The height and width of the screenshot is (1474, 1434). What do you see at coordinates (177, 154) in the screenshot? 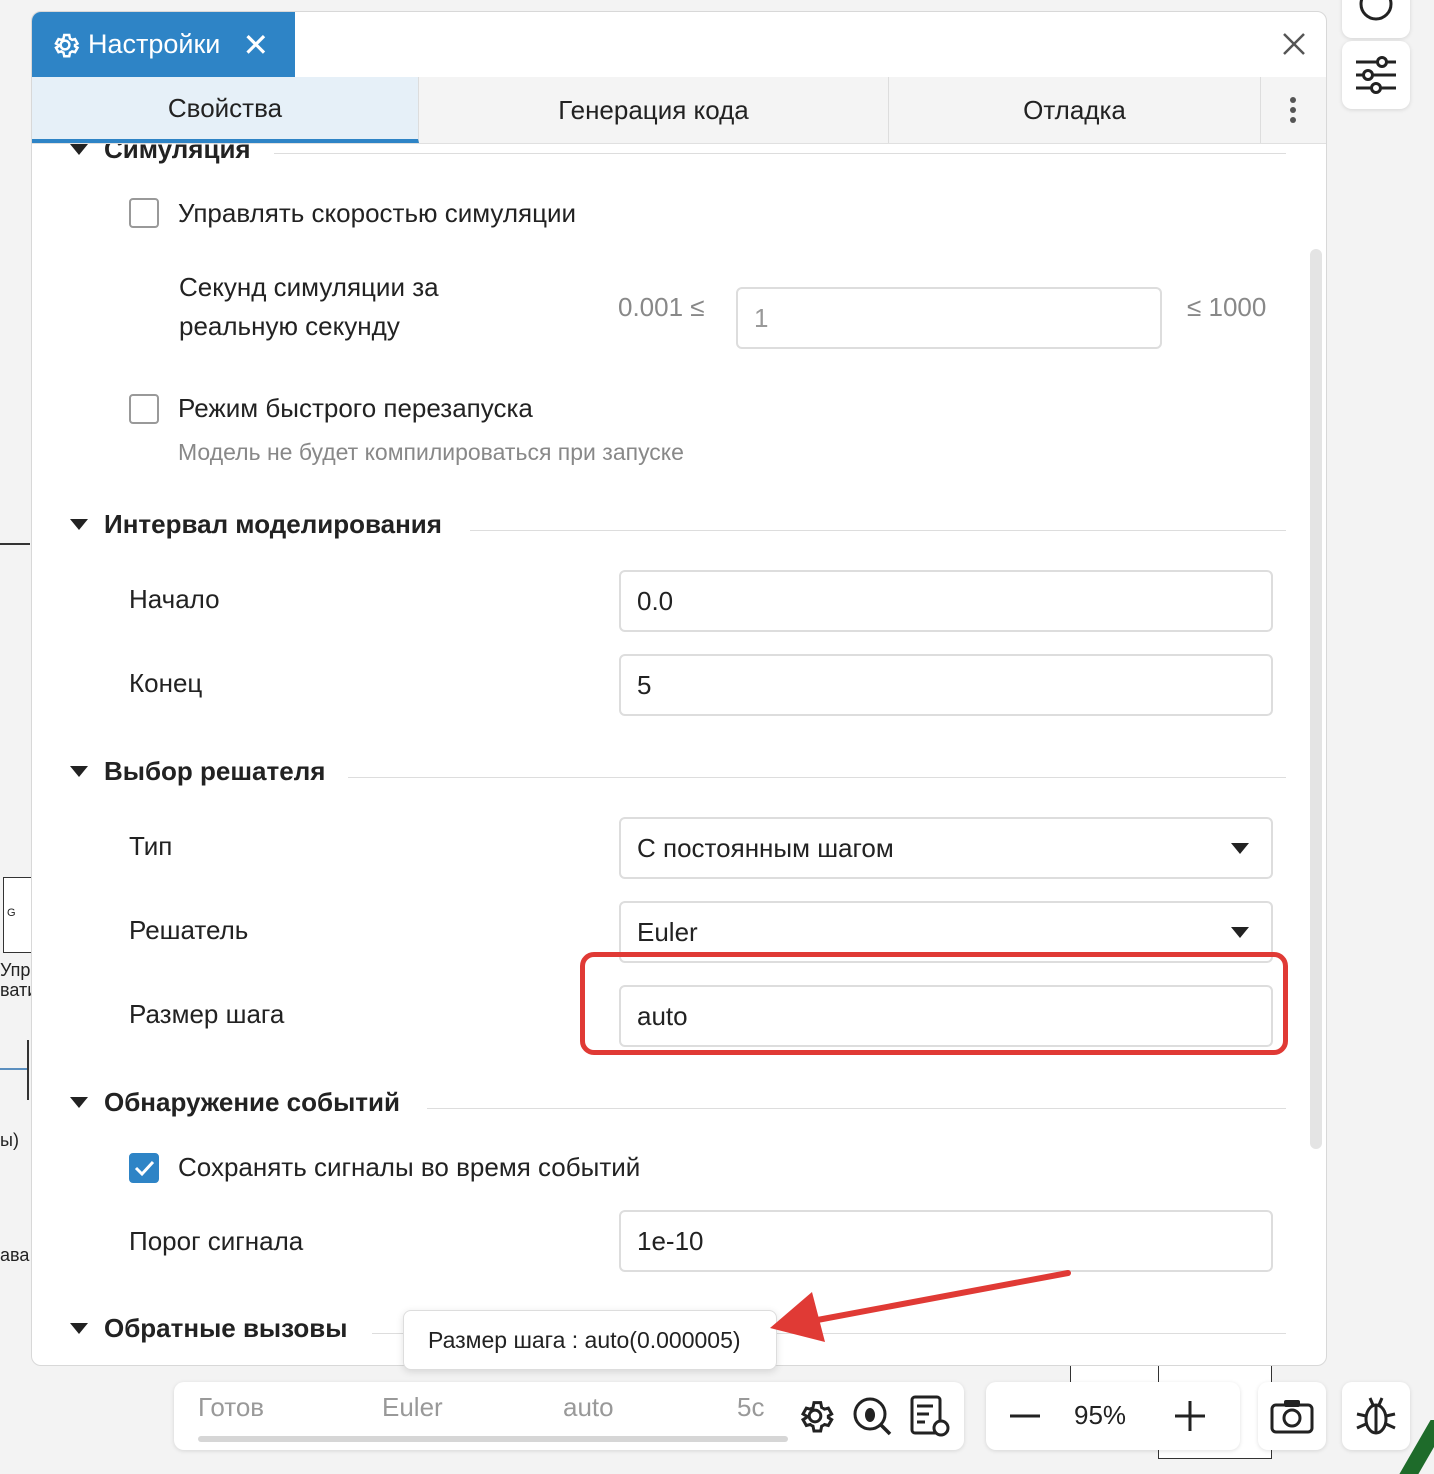
I see `section-title: Симуляция` at bounding box center [177, 154].